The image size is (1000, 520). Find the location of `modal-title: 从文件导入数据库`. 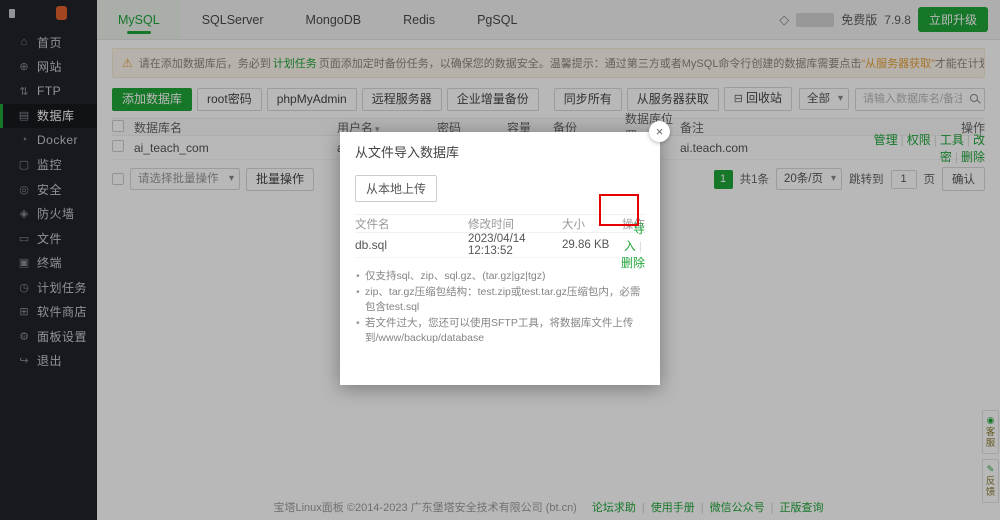

modal-title: 从文件导入数据库 is located at coordinates (407, 152).